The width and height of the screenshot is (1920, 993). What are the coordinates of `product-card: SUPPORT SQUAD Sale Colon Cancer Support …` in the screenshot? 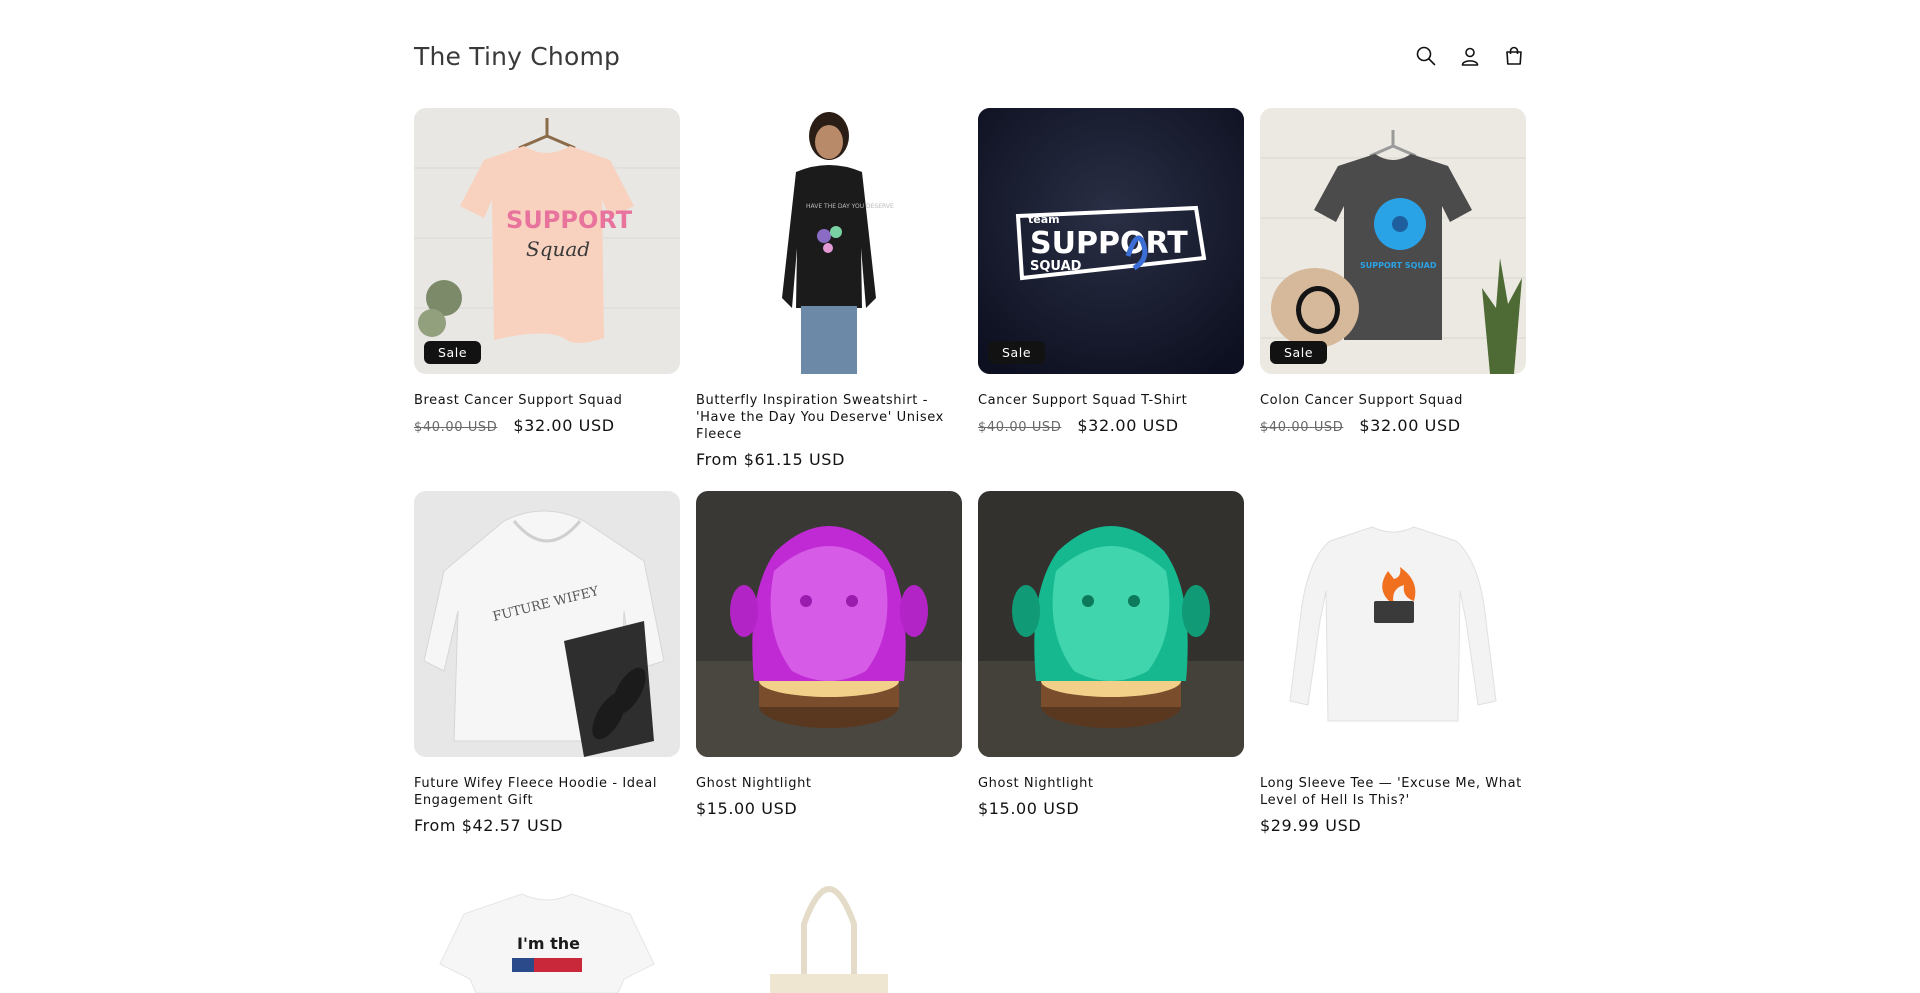 It's located at (1393, 271).